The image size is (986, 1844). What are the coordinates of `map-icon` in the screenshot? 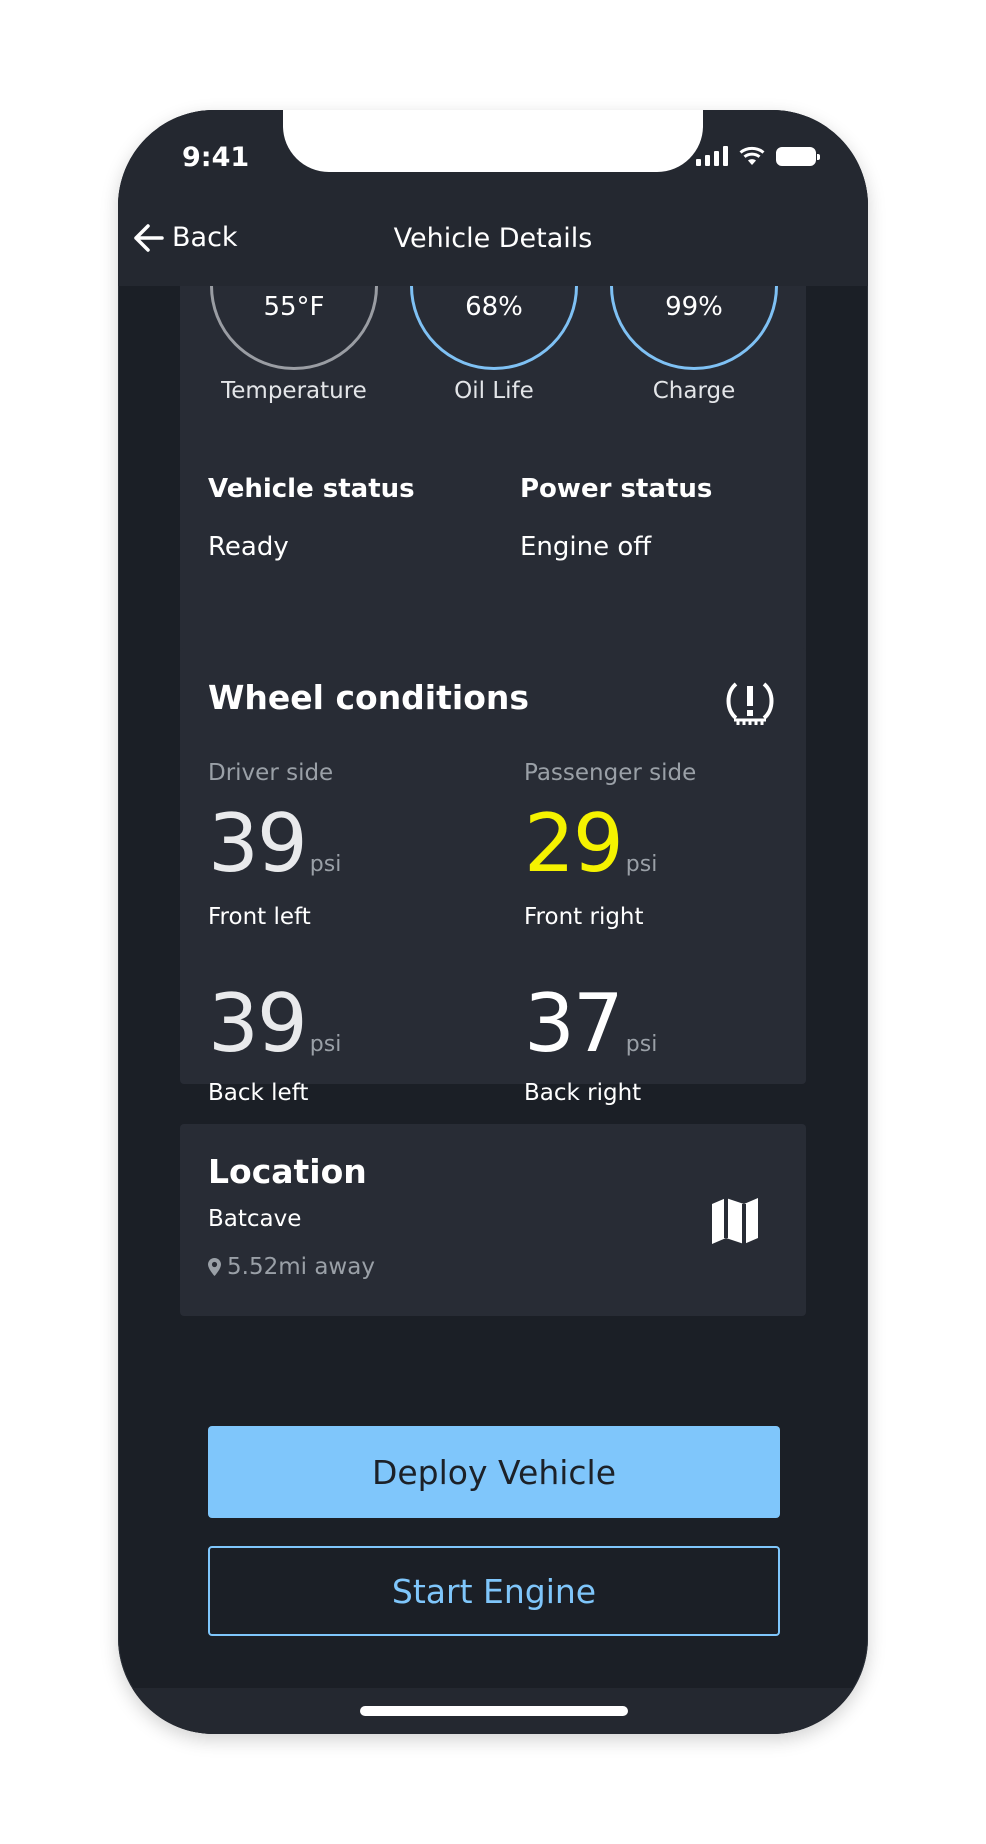 It's located at (735, 1221).